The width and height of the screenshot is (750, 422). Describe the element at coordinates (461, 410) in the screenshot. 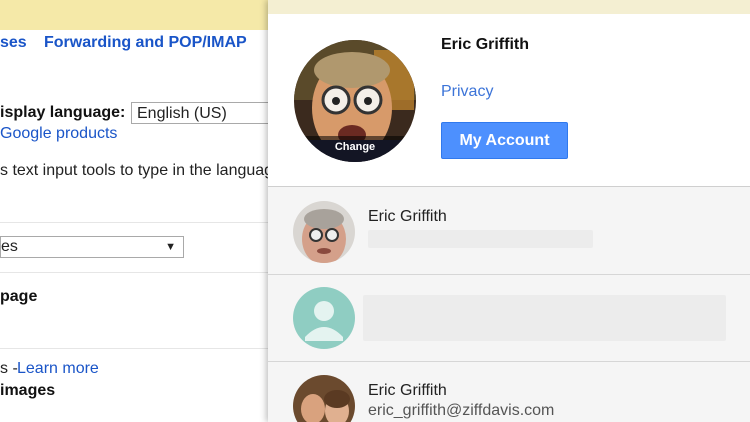

I see `account-email: eric_griffith@ziffdavis.com` at that location.